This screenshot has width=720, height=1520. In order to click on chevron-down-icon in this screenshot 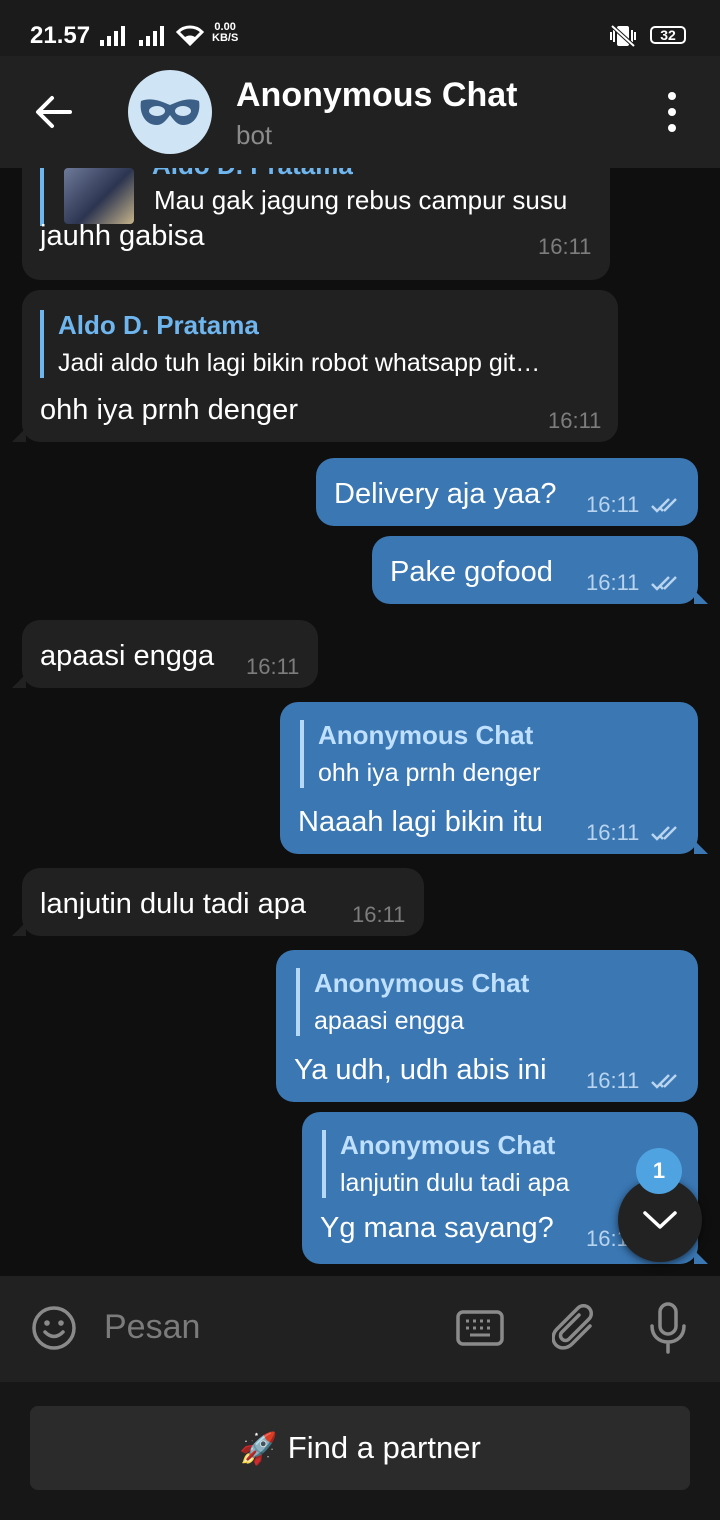, I will do `click(660, 1220)`.